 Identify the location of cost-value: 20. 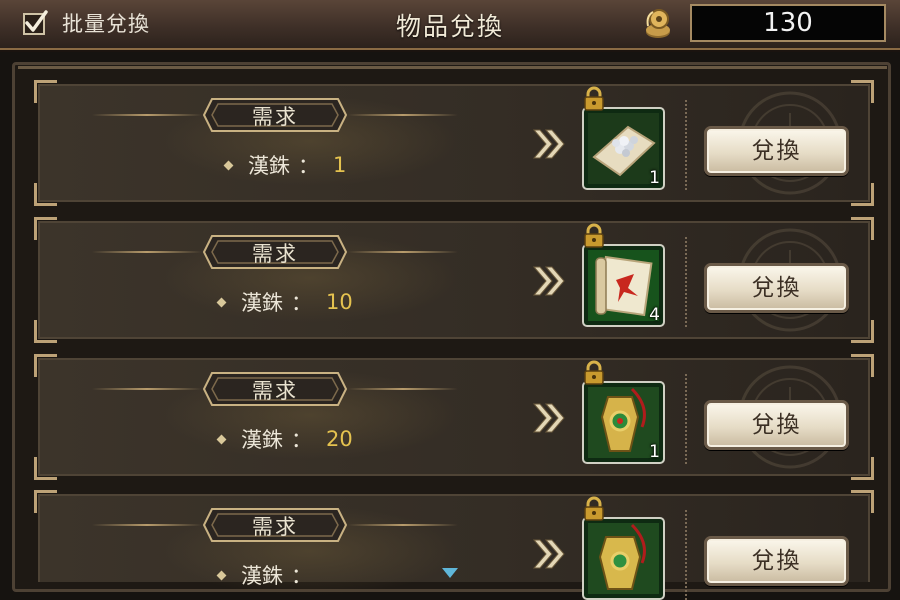
(339, 439).